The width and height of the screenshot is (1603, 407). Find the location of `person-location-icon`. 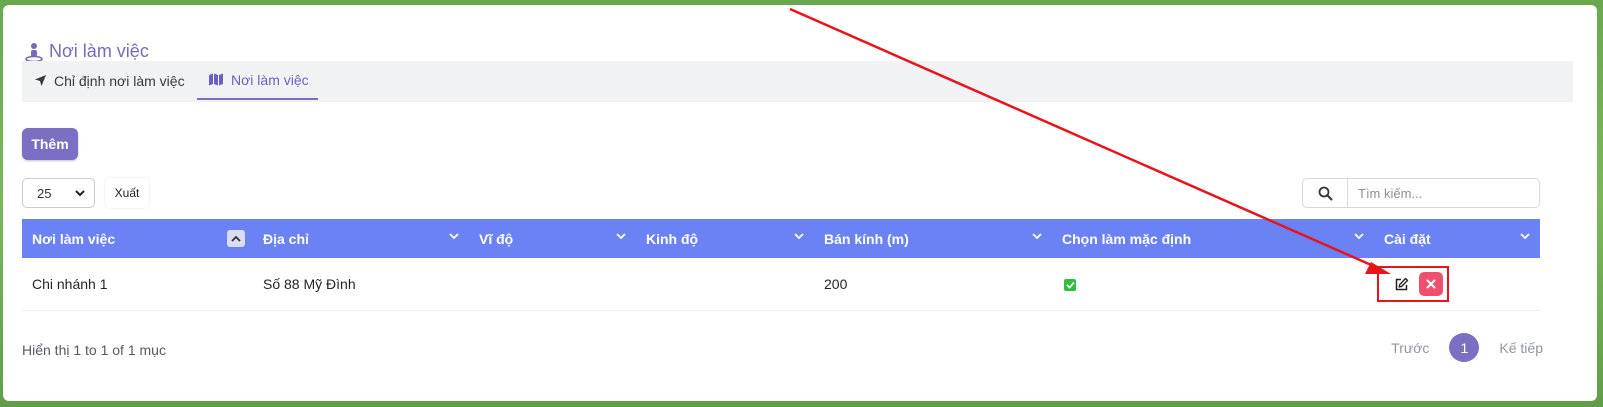

person-location-icon is located at coordinates (34, 52).